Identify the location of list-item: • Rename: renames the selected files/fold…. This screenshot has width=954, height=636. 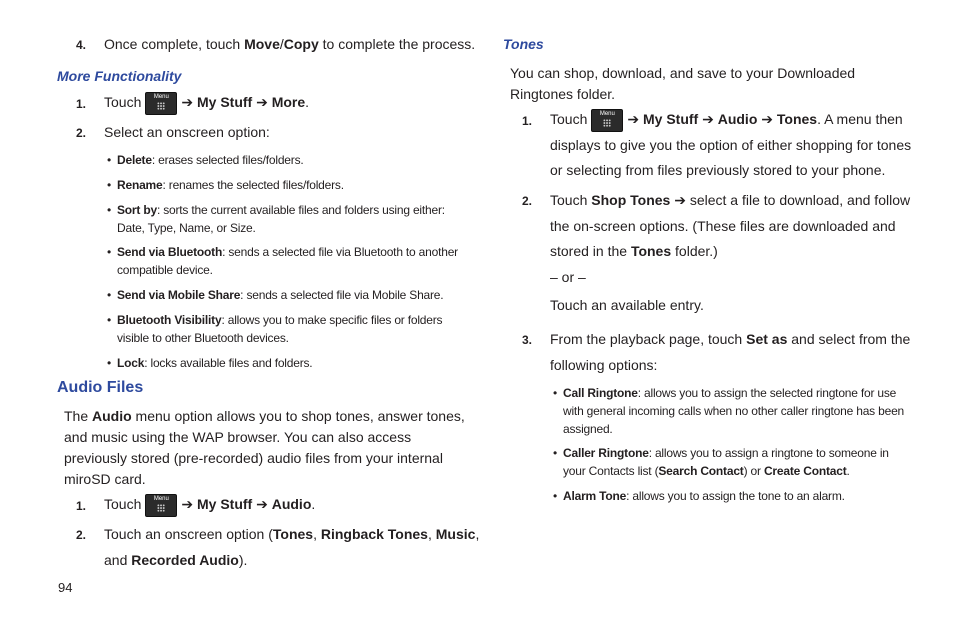
(225, 185).